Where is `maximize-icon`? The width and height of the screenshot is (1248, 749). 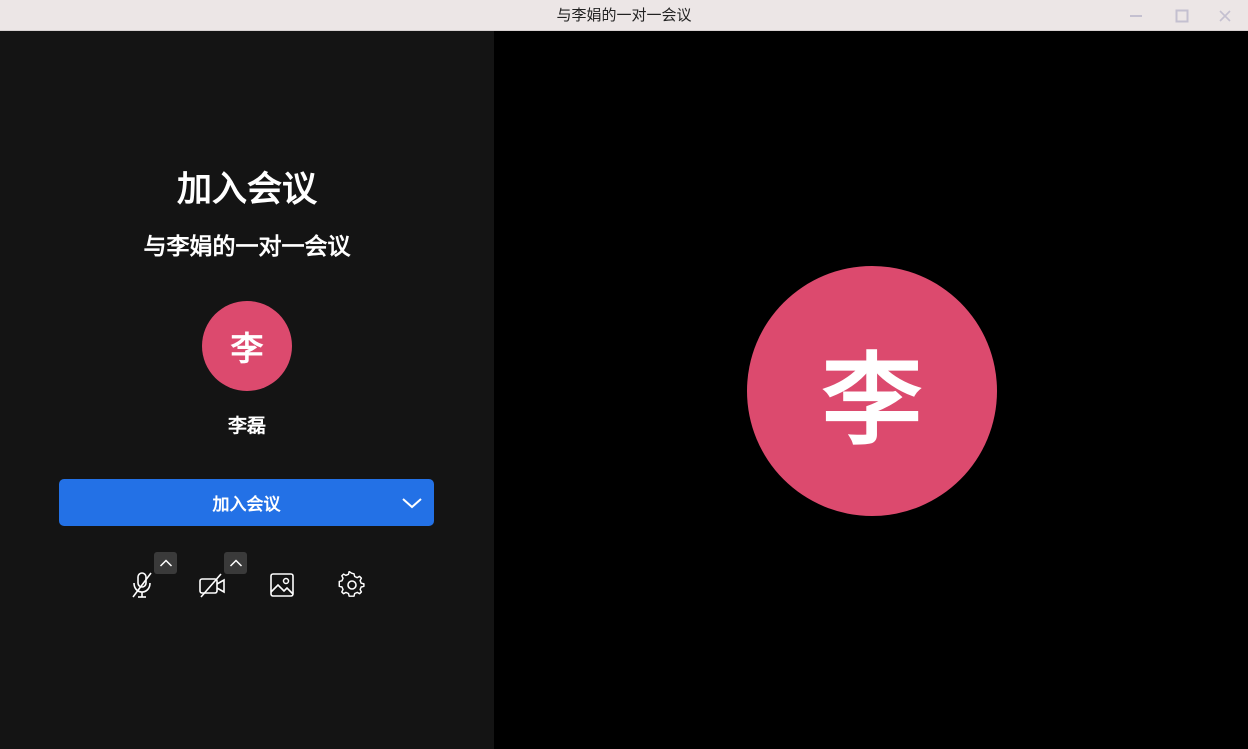 maximize-icon is located at coordinates (1182, 15).